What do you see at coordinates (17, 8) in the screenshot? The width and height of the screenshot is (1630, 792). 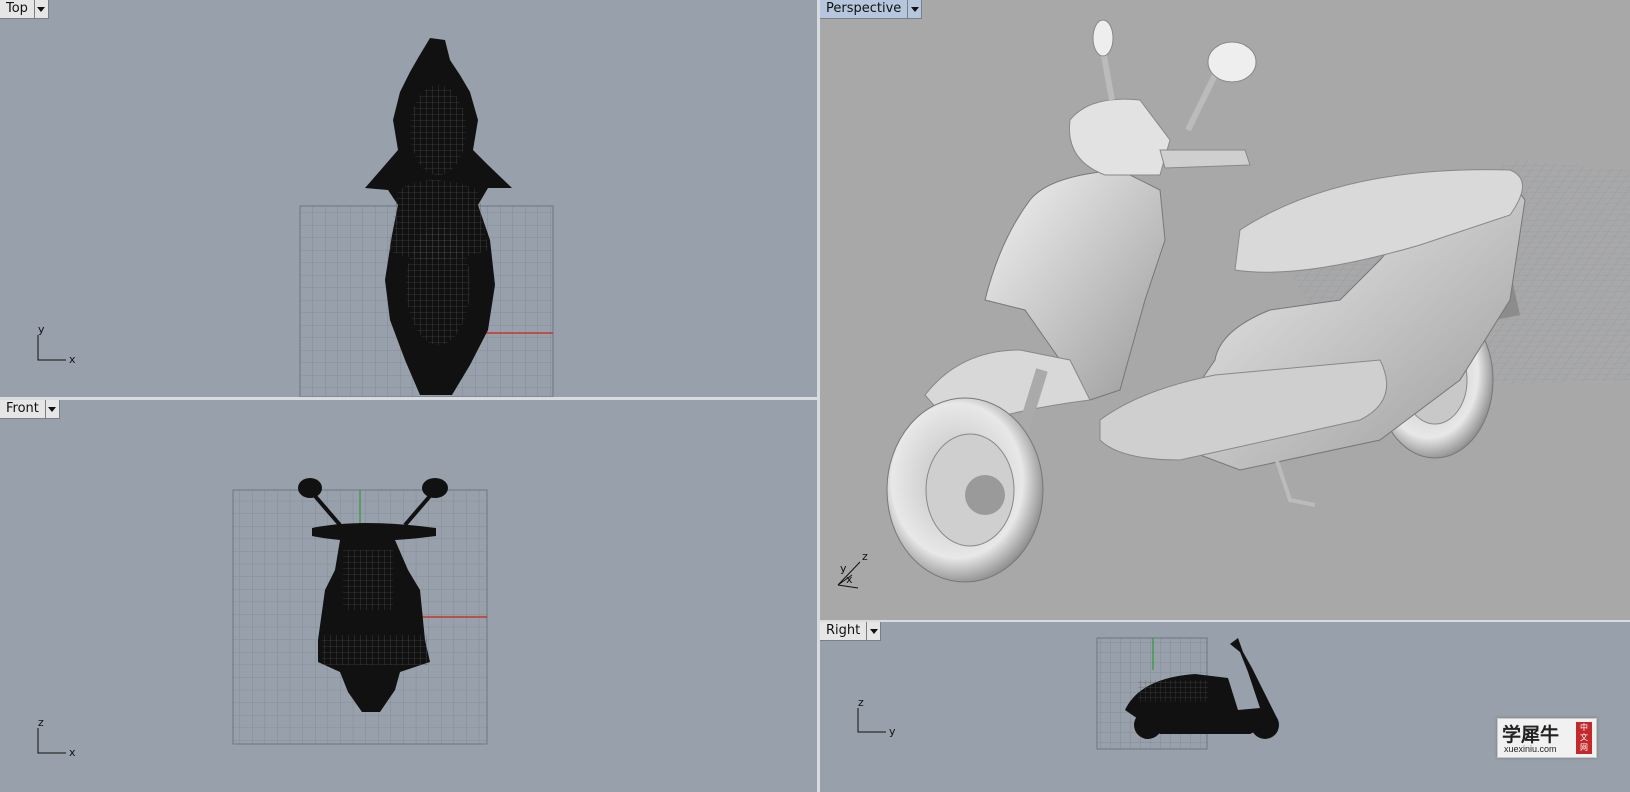 I see `tab-top-label: Top` at bounding box center [17, 8].